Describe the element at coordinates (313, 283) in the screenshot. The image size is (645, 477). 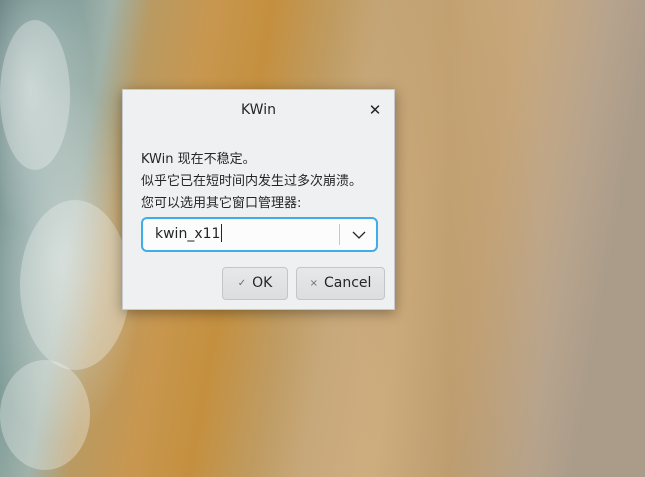
I see `cancel-icon: ×` at that location.